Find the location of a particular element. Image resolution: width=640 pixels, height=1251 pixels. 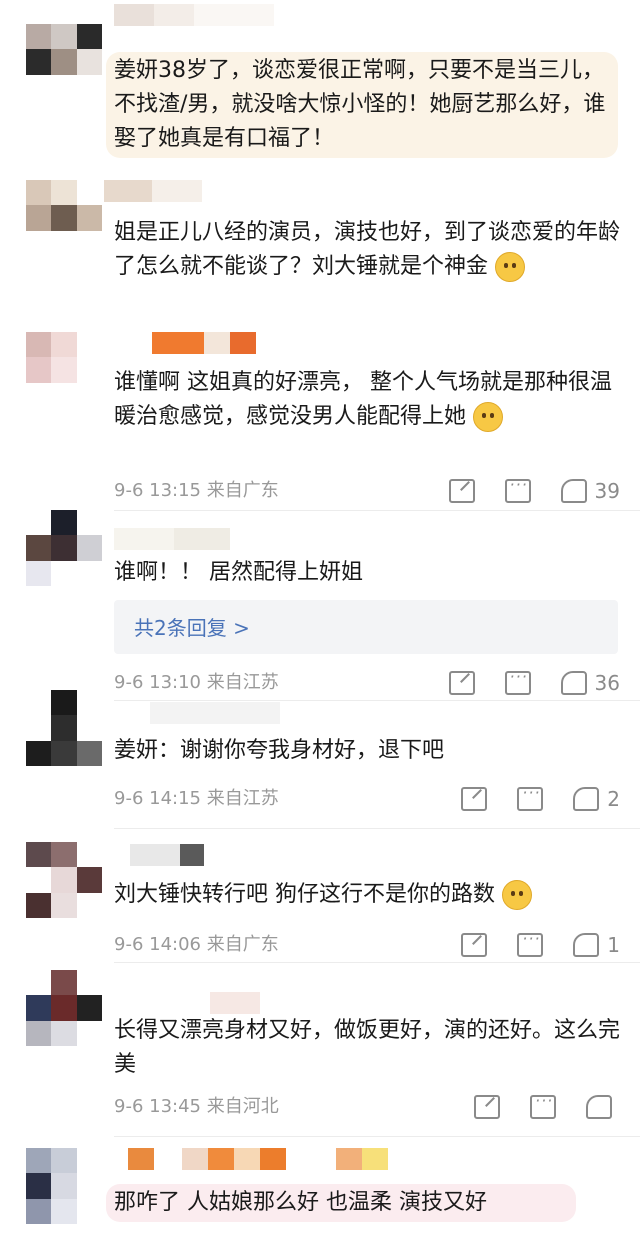

comment-meta: 9-6 14:15 来自江苏 is located at coordinates (196, 799).